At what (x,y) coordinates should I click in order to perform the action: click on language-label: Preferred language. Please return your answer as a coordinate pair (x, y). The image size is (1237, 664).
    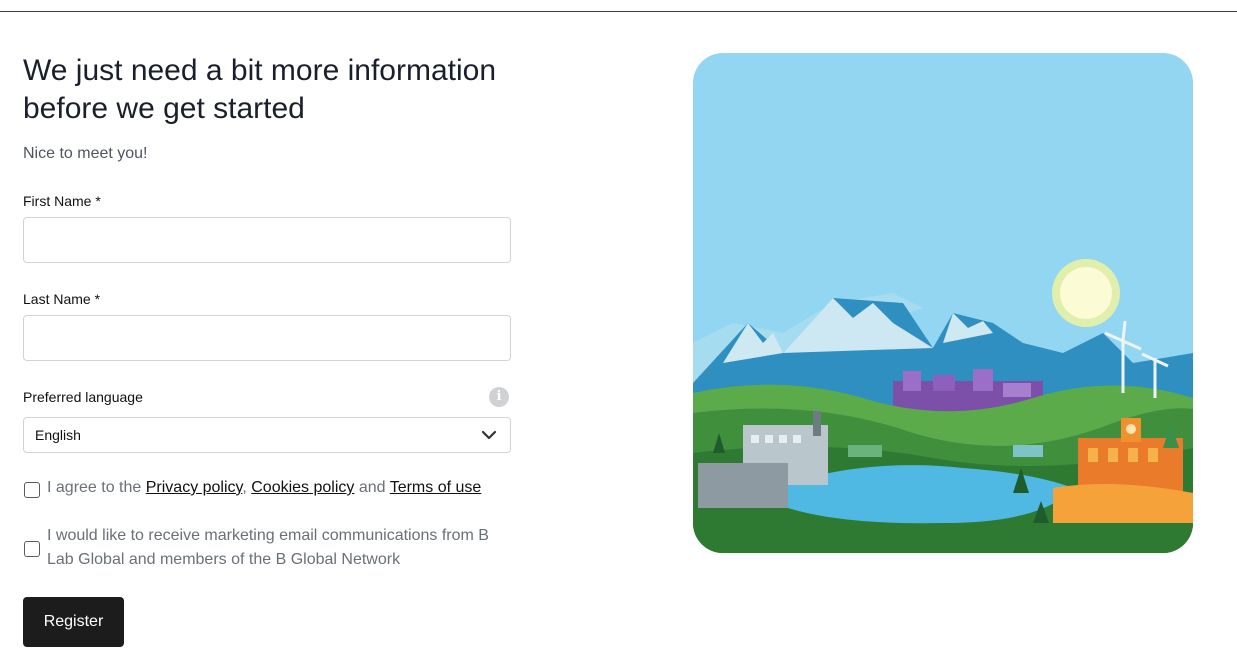
    Looking at the image, I should click on (83, 397).